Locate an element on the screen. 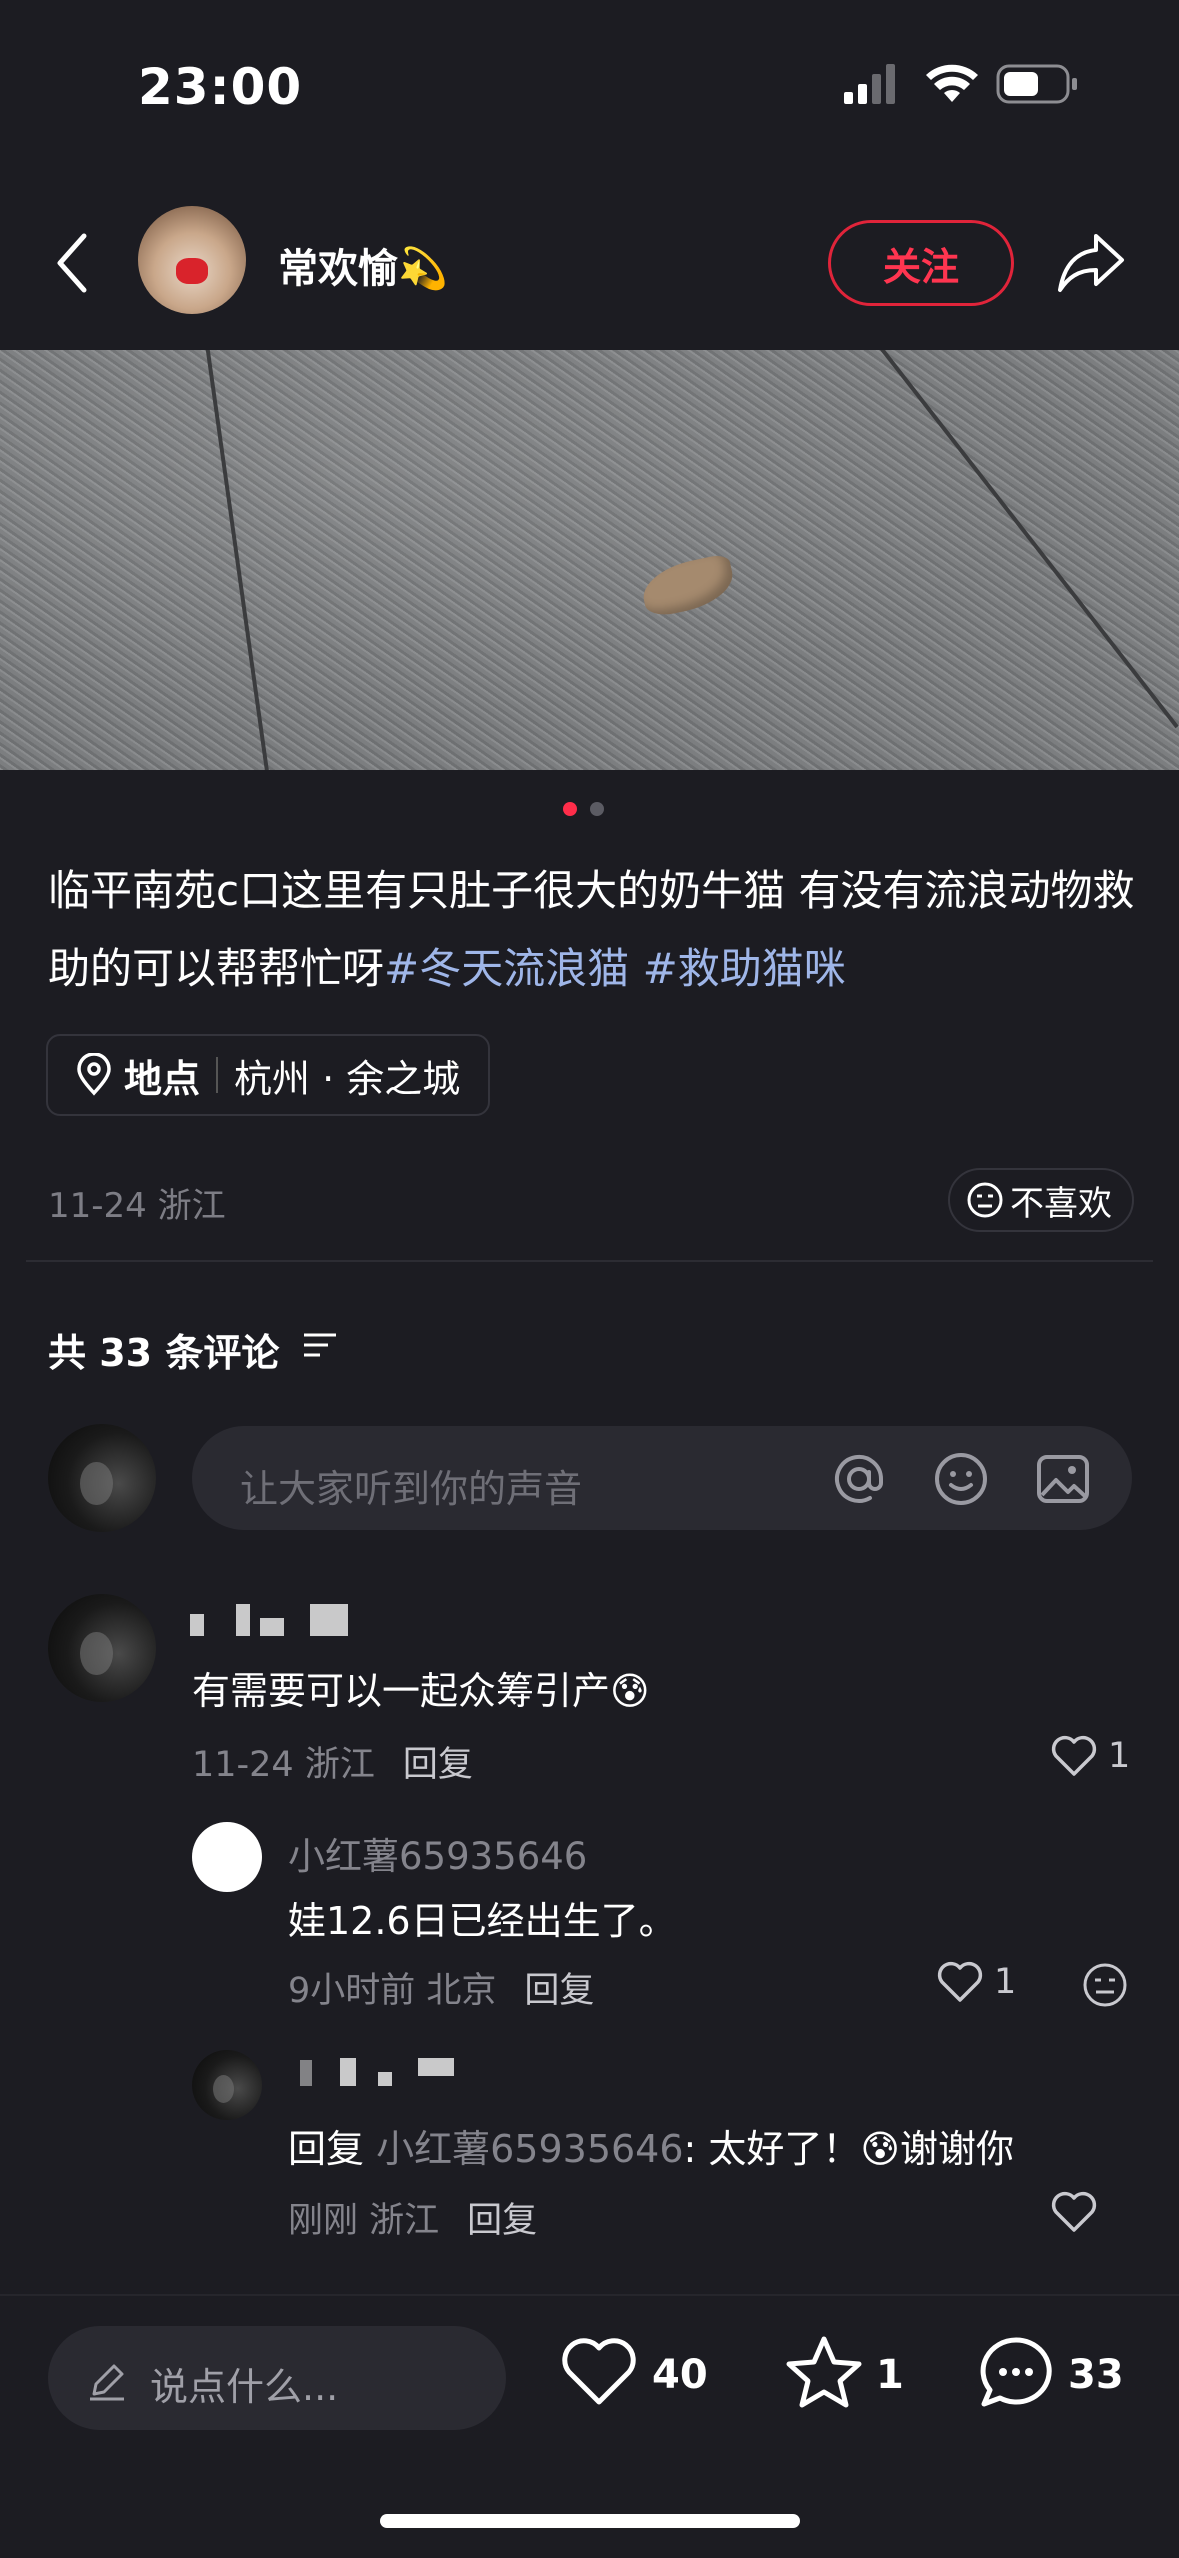 The image size is (1179, 2558). reply-user-name-redacted is located at coordinates (380, 2072).